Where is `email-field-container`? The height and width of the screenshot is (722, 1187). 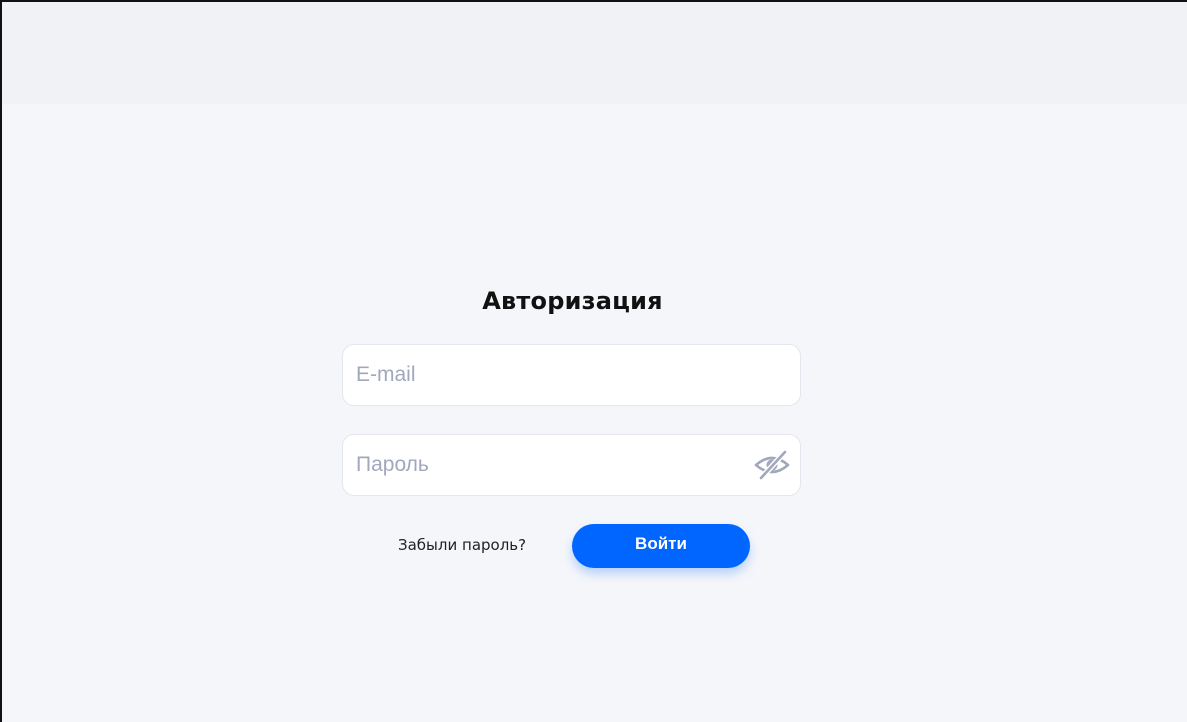
email-field-container is located at coordinates (571, 375).